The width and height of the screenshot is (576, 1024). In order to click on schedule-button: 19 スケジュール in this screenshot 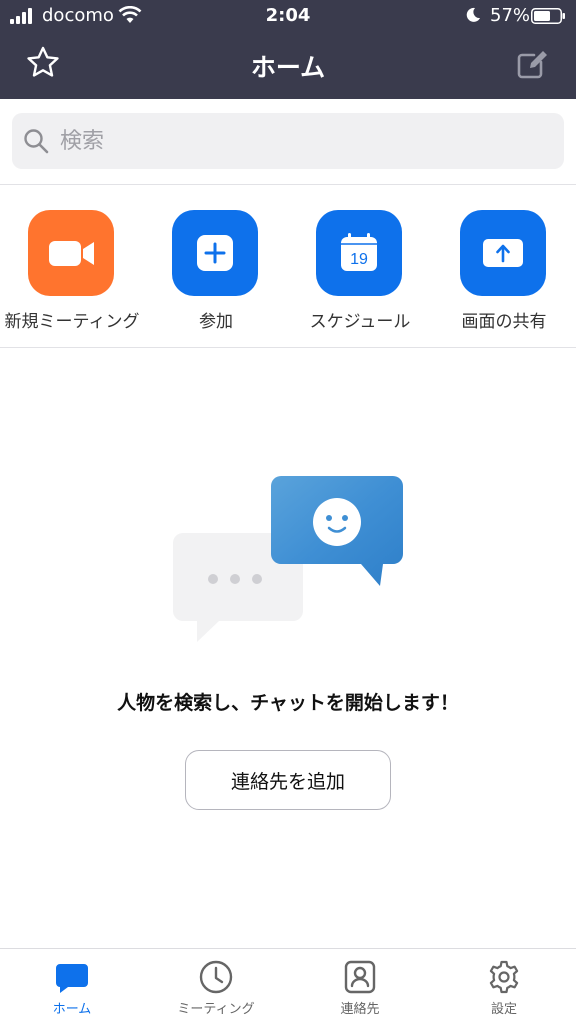, I will do `click(360, 272)`.